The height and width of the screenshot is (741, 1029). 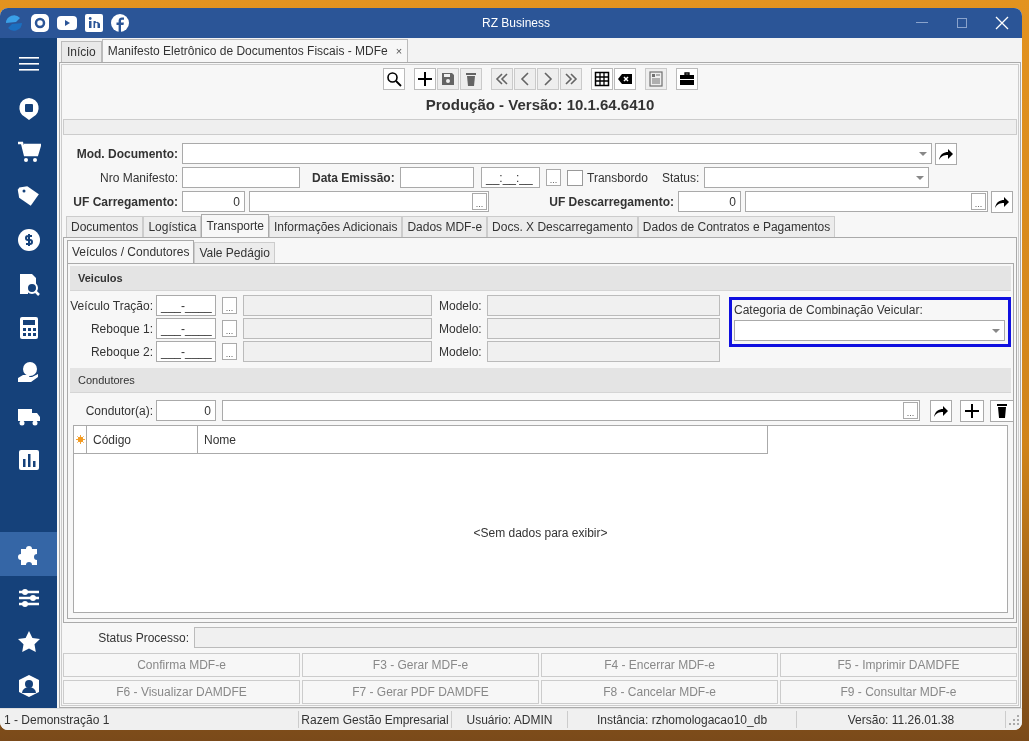 What do you see at coordinates (28, 686) in the screenshot?
I see `user-icon` at bounding box center [28, 686].